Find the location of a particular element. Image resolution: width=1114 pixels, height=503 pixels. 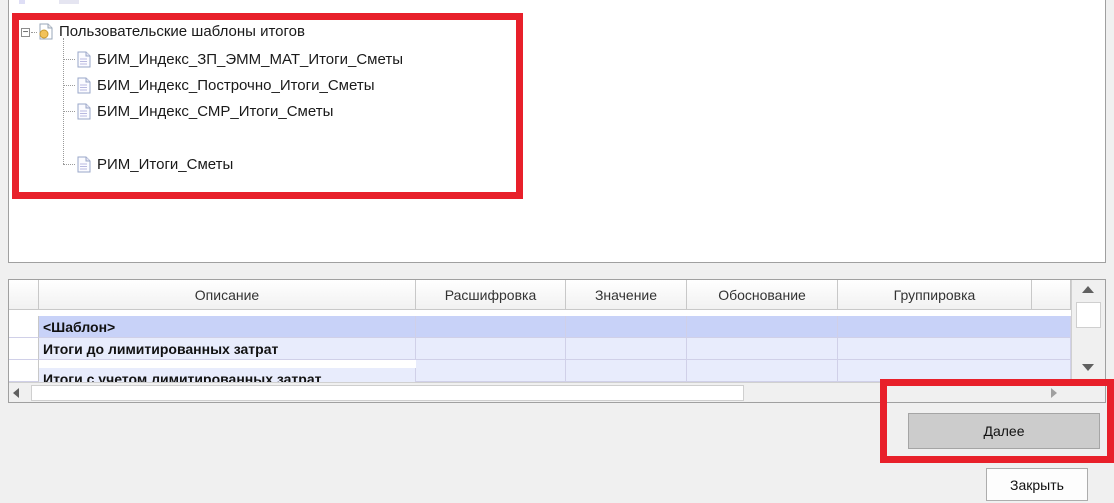

scroll-up-icon is located at coordinates (1088, 289).